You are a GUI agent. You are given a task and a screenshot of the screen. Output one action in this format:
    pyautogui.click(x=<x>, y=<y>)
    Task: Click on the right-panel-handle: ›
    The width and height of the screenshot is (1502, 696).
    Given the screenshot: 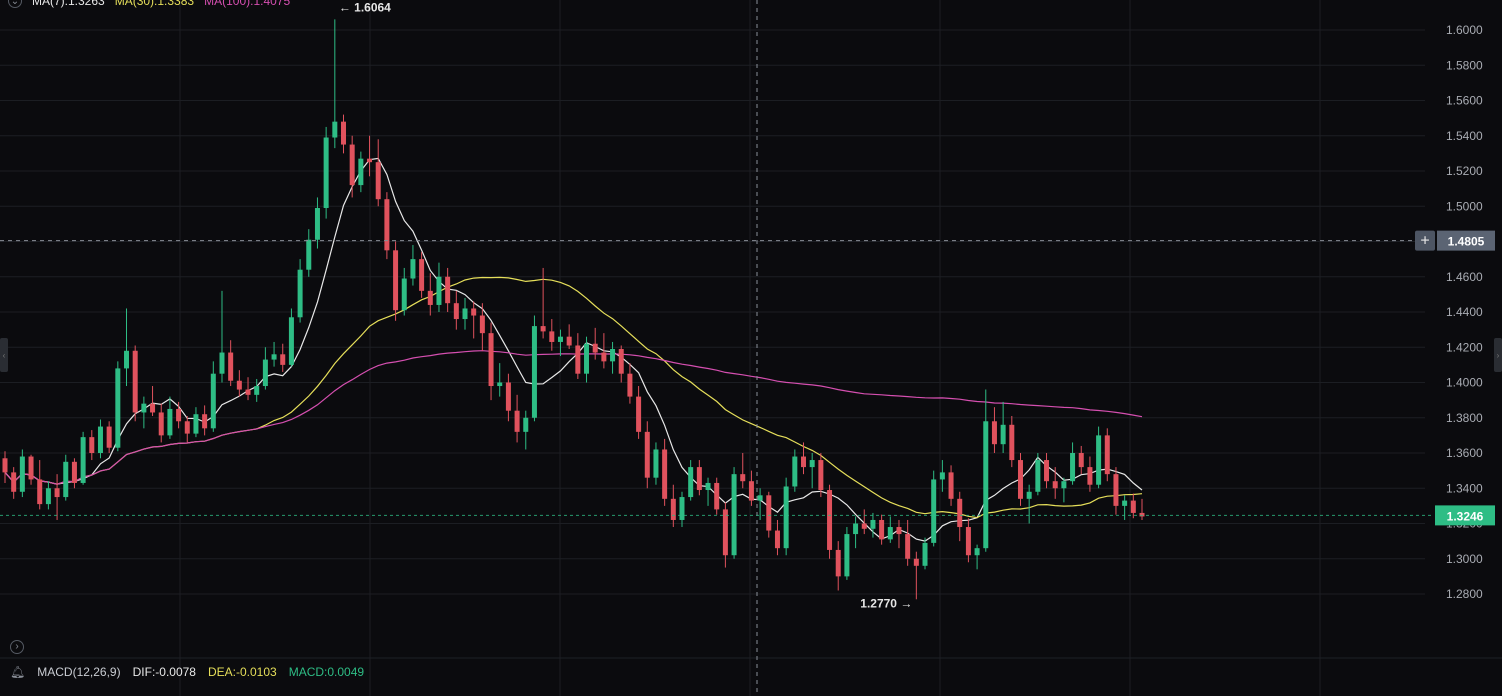 What is the action you would take?
    pyautogui.click(x=1498, y=355)
    